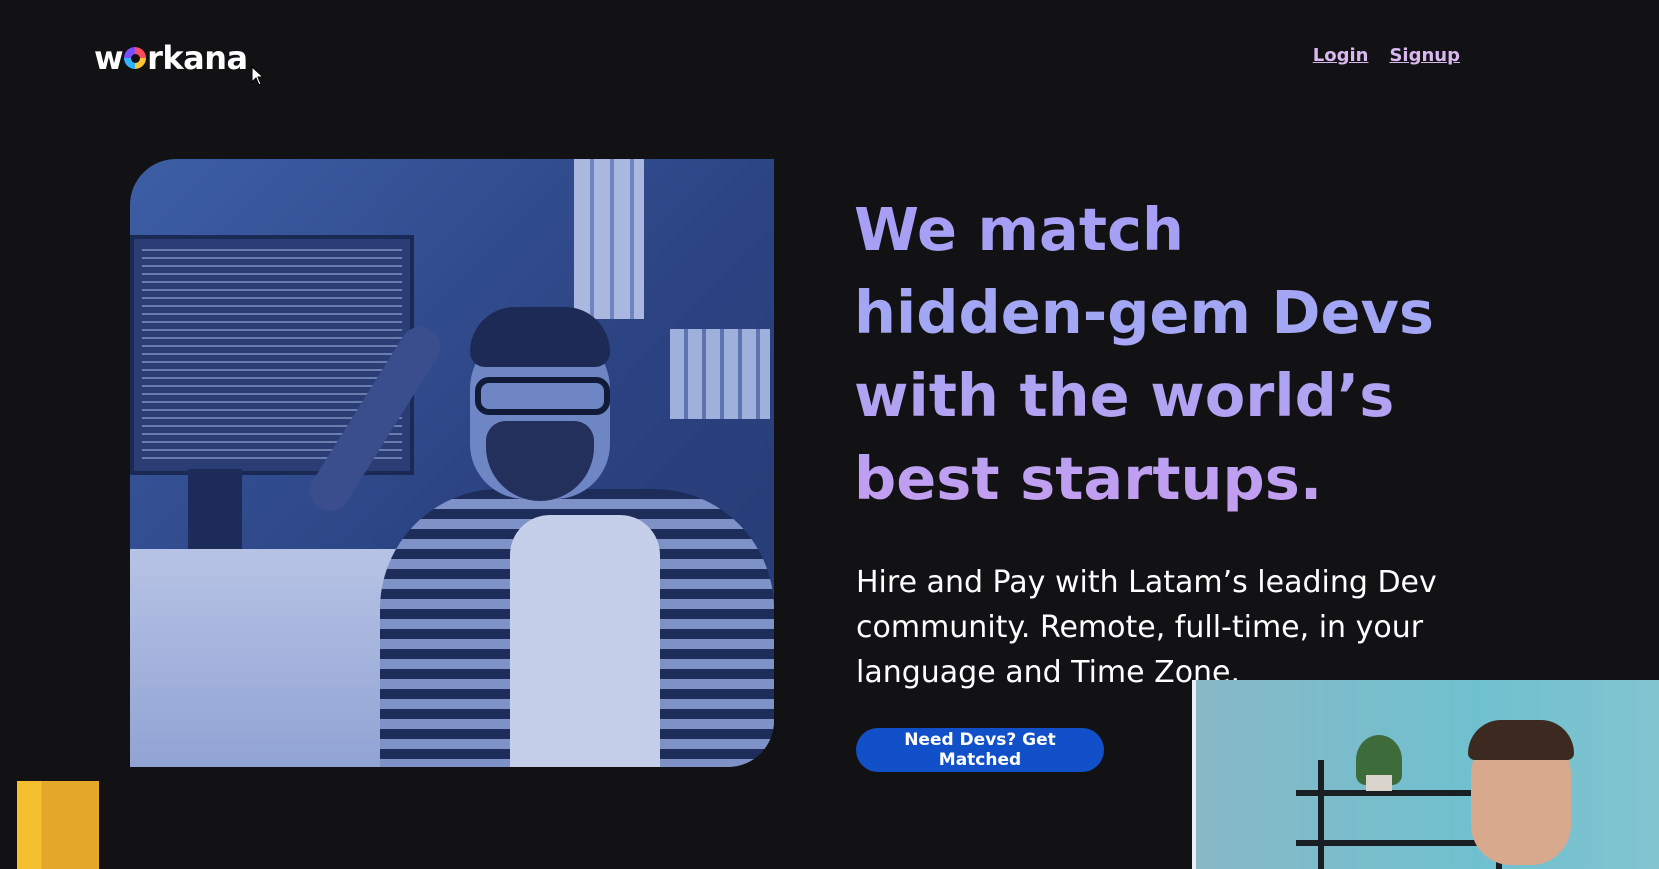 The height and width of the screenshot is (869, 1659). I want to click on desk, so click(275, 658).